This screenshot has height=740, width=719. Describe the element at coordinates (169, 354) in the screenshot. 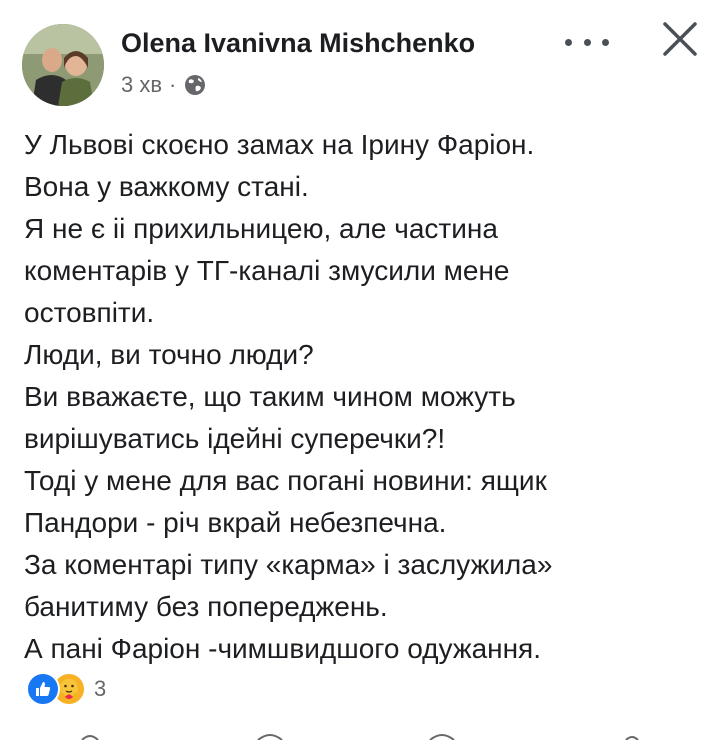

I see `post-line: Люди, ви точно люди?` at that location.